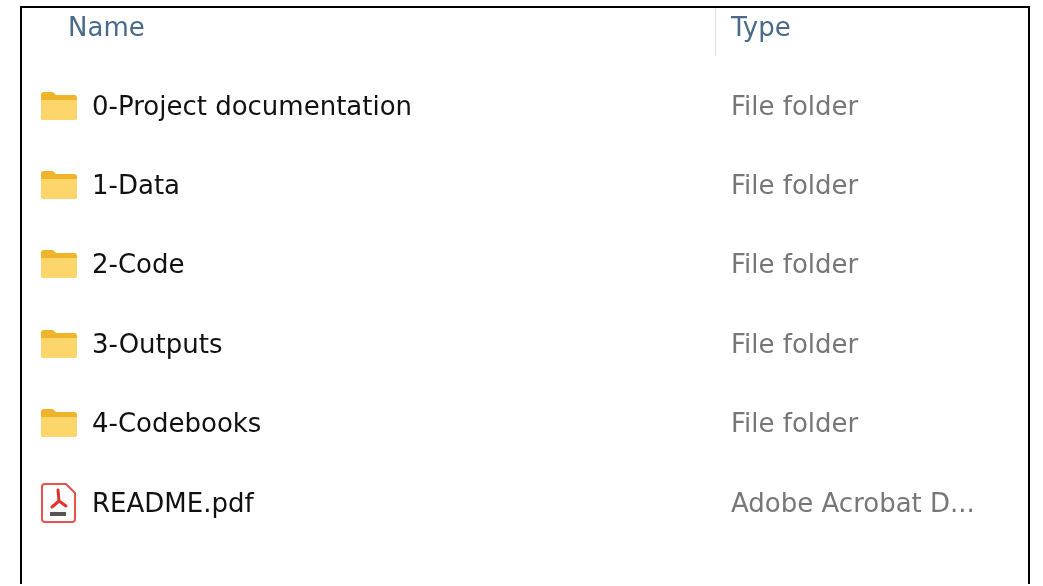  What do you see at coordinates (138, 264) in the screenshot?
I see `file-name: 2-Code` at bounding box center [138, 264].